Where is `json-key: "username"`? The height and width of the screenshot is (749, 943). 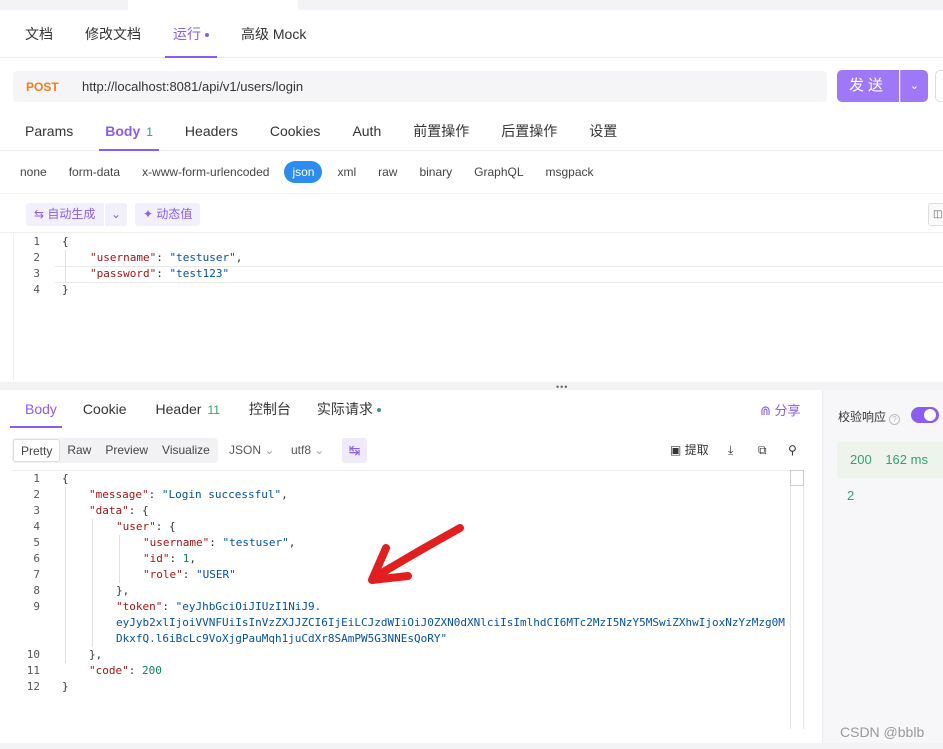 json-key: "username" is located at coordinates (123, 257).